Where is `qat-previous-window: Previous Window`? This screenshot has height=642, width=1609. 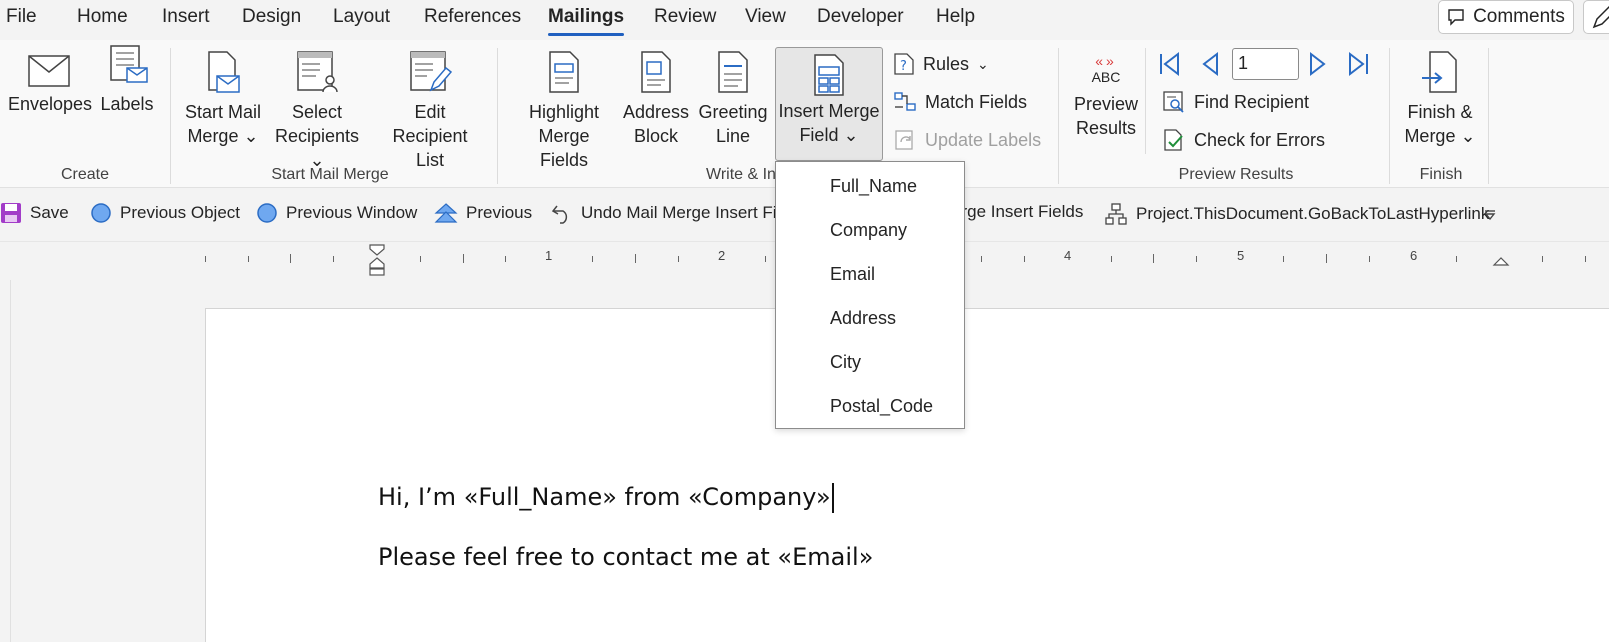
qat-previous-window: Previous Window is located at coordinates (336, 213).